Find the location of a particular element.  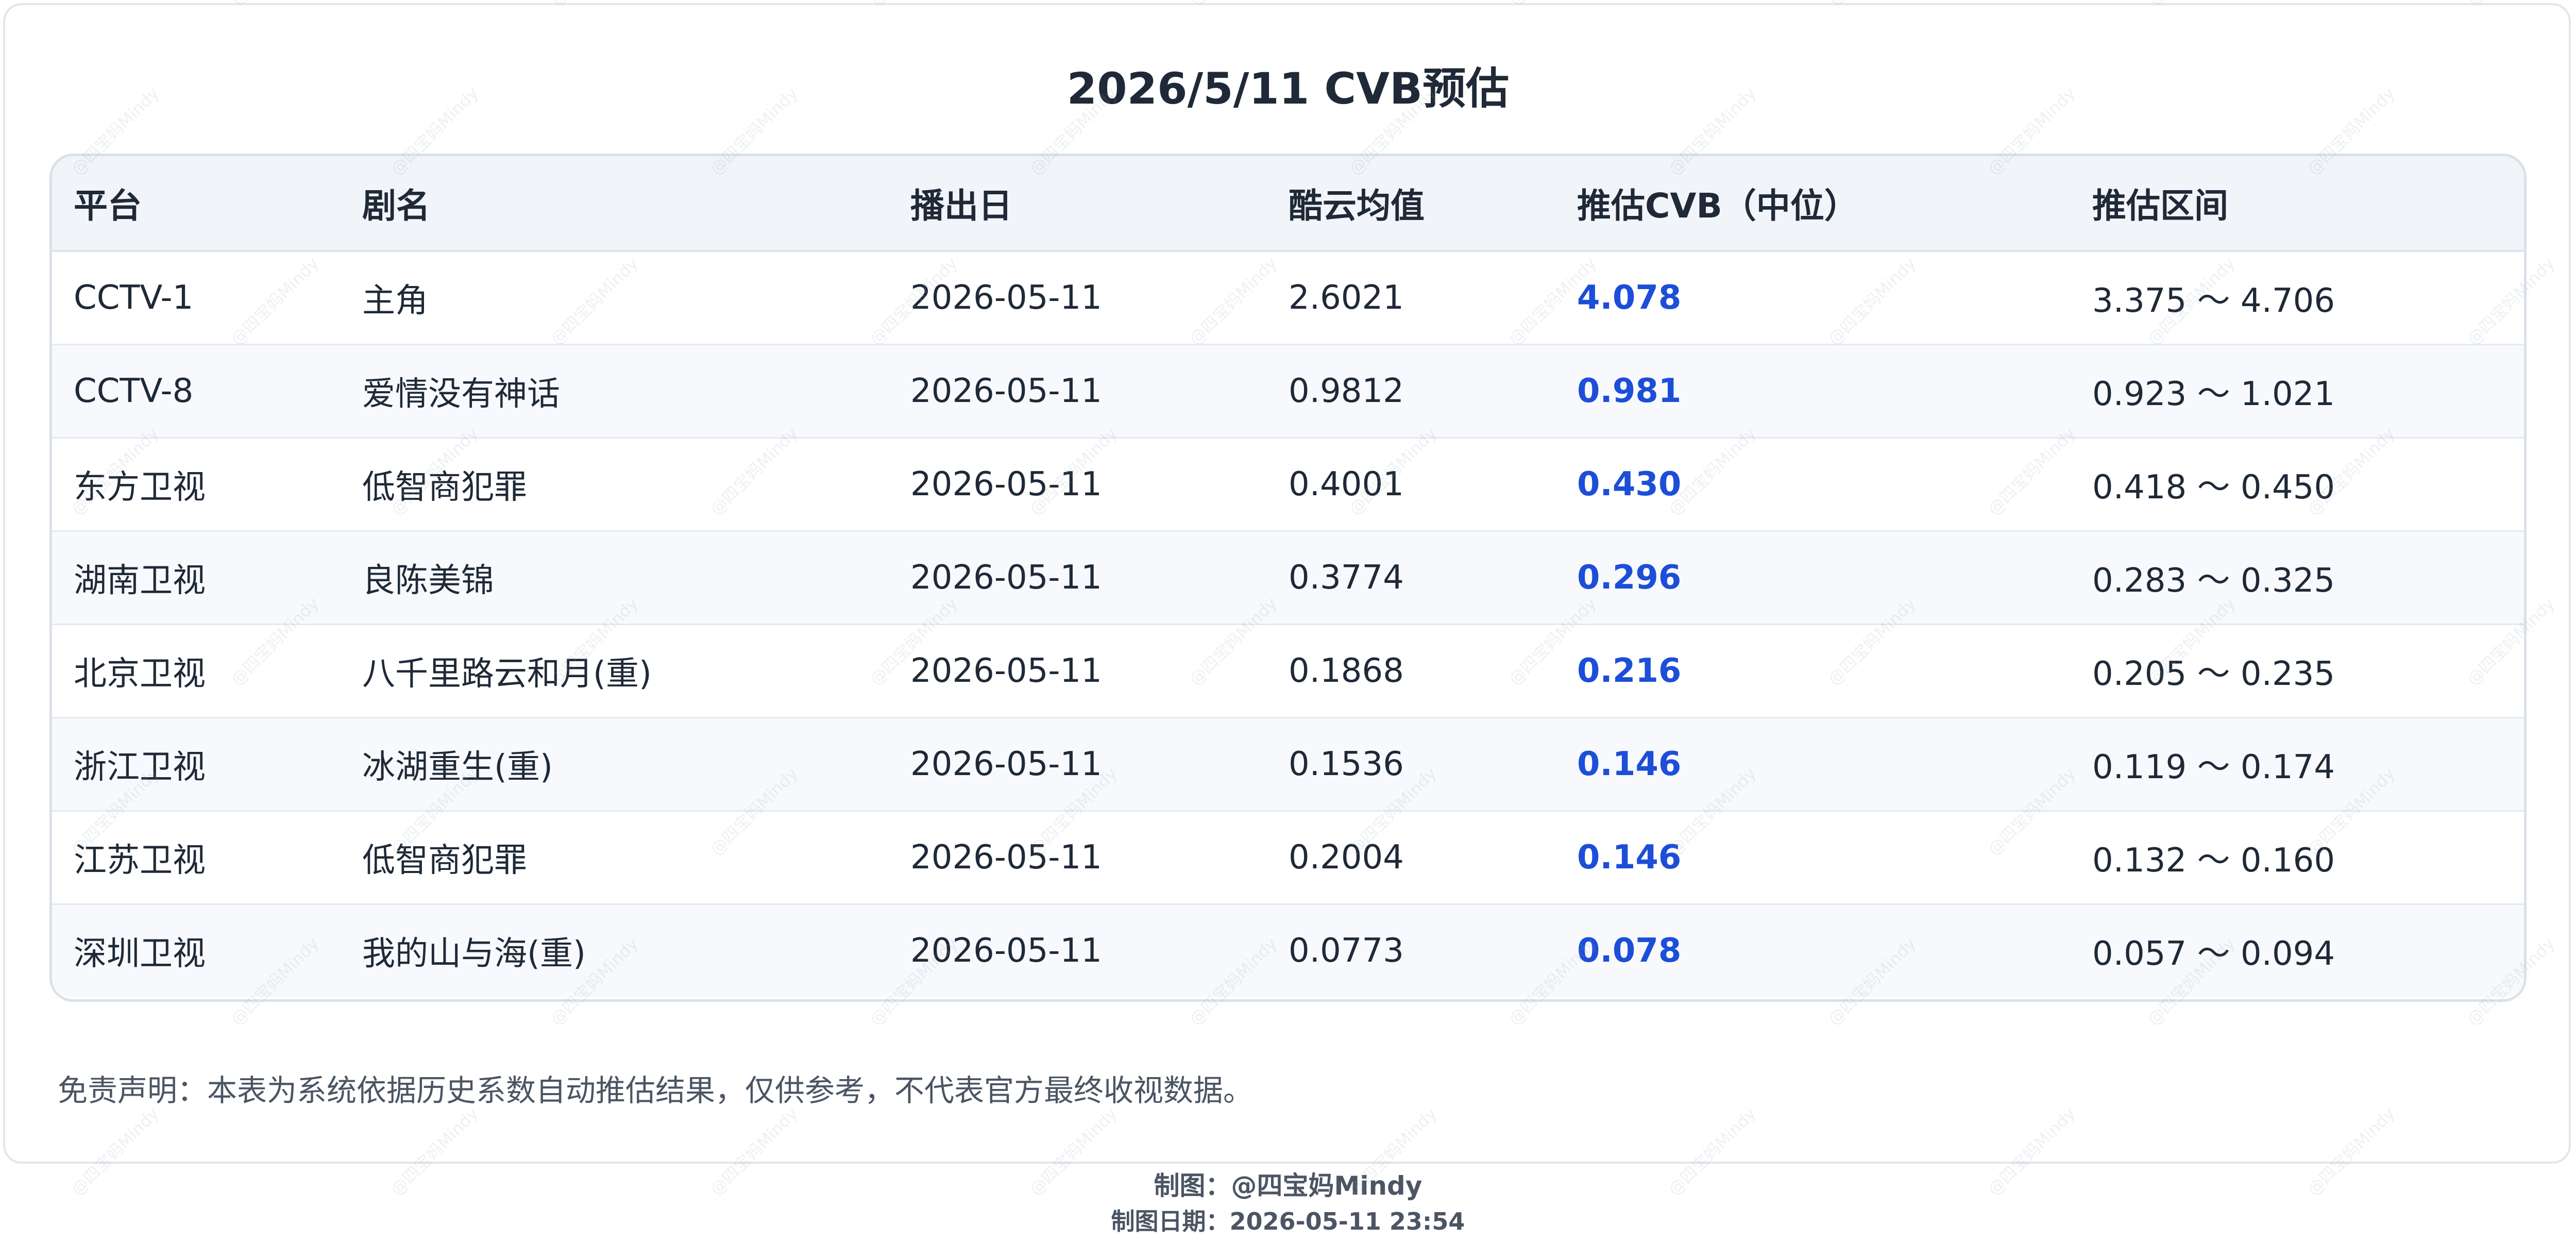

cell-kuyun-avg: 0.2004 is located at coordinates (1411, 858).